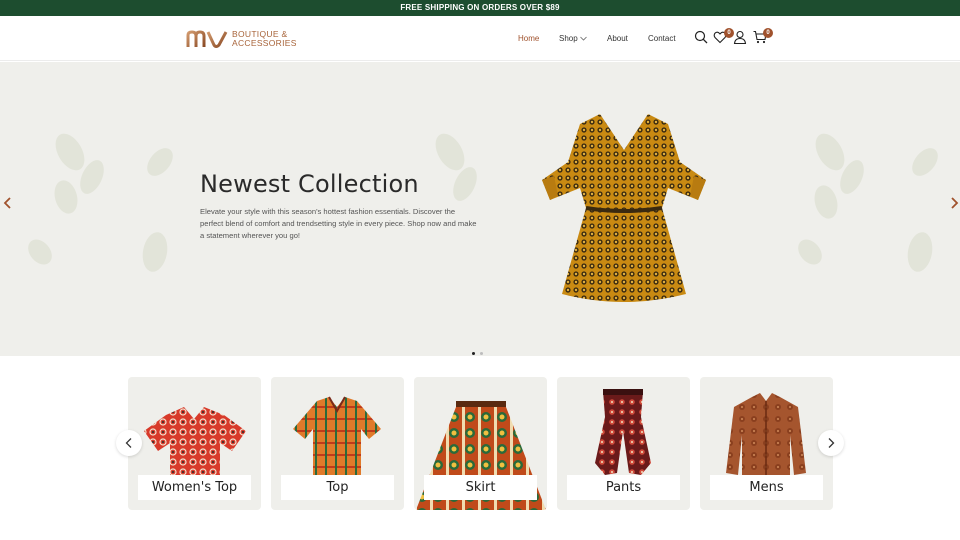 The height and width of the screenshot is (540, 960). What do you see at coordinates (583, 39) in the screenshot?
I see `chevron-down-icon` at bounding box center [583, 39].